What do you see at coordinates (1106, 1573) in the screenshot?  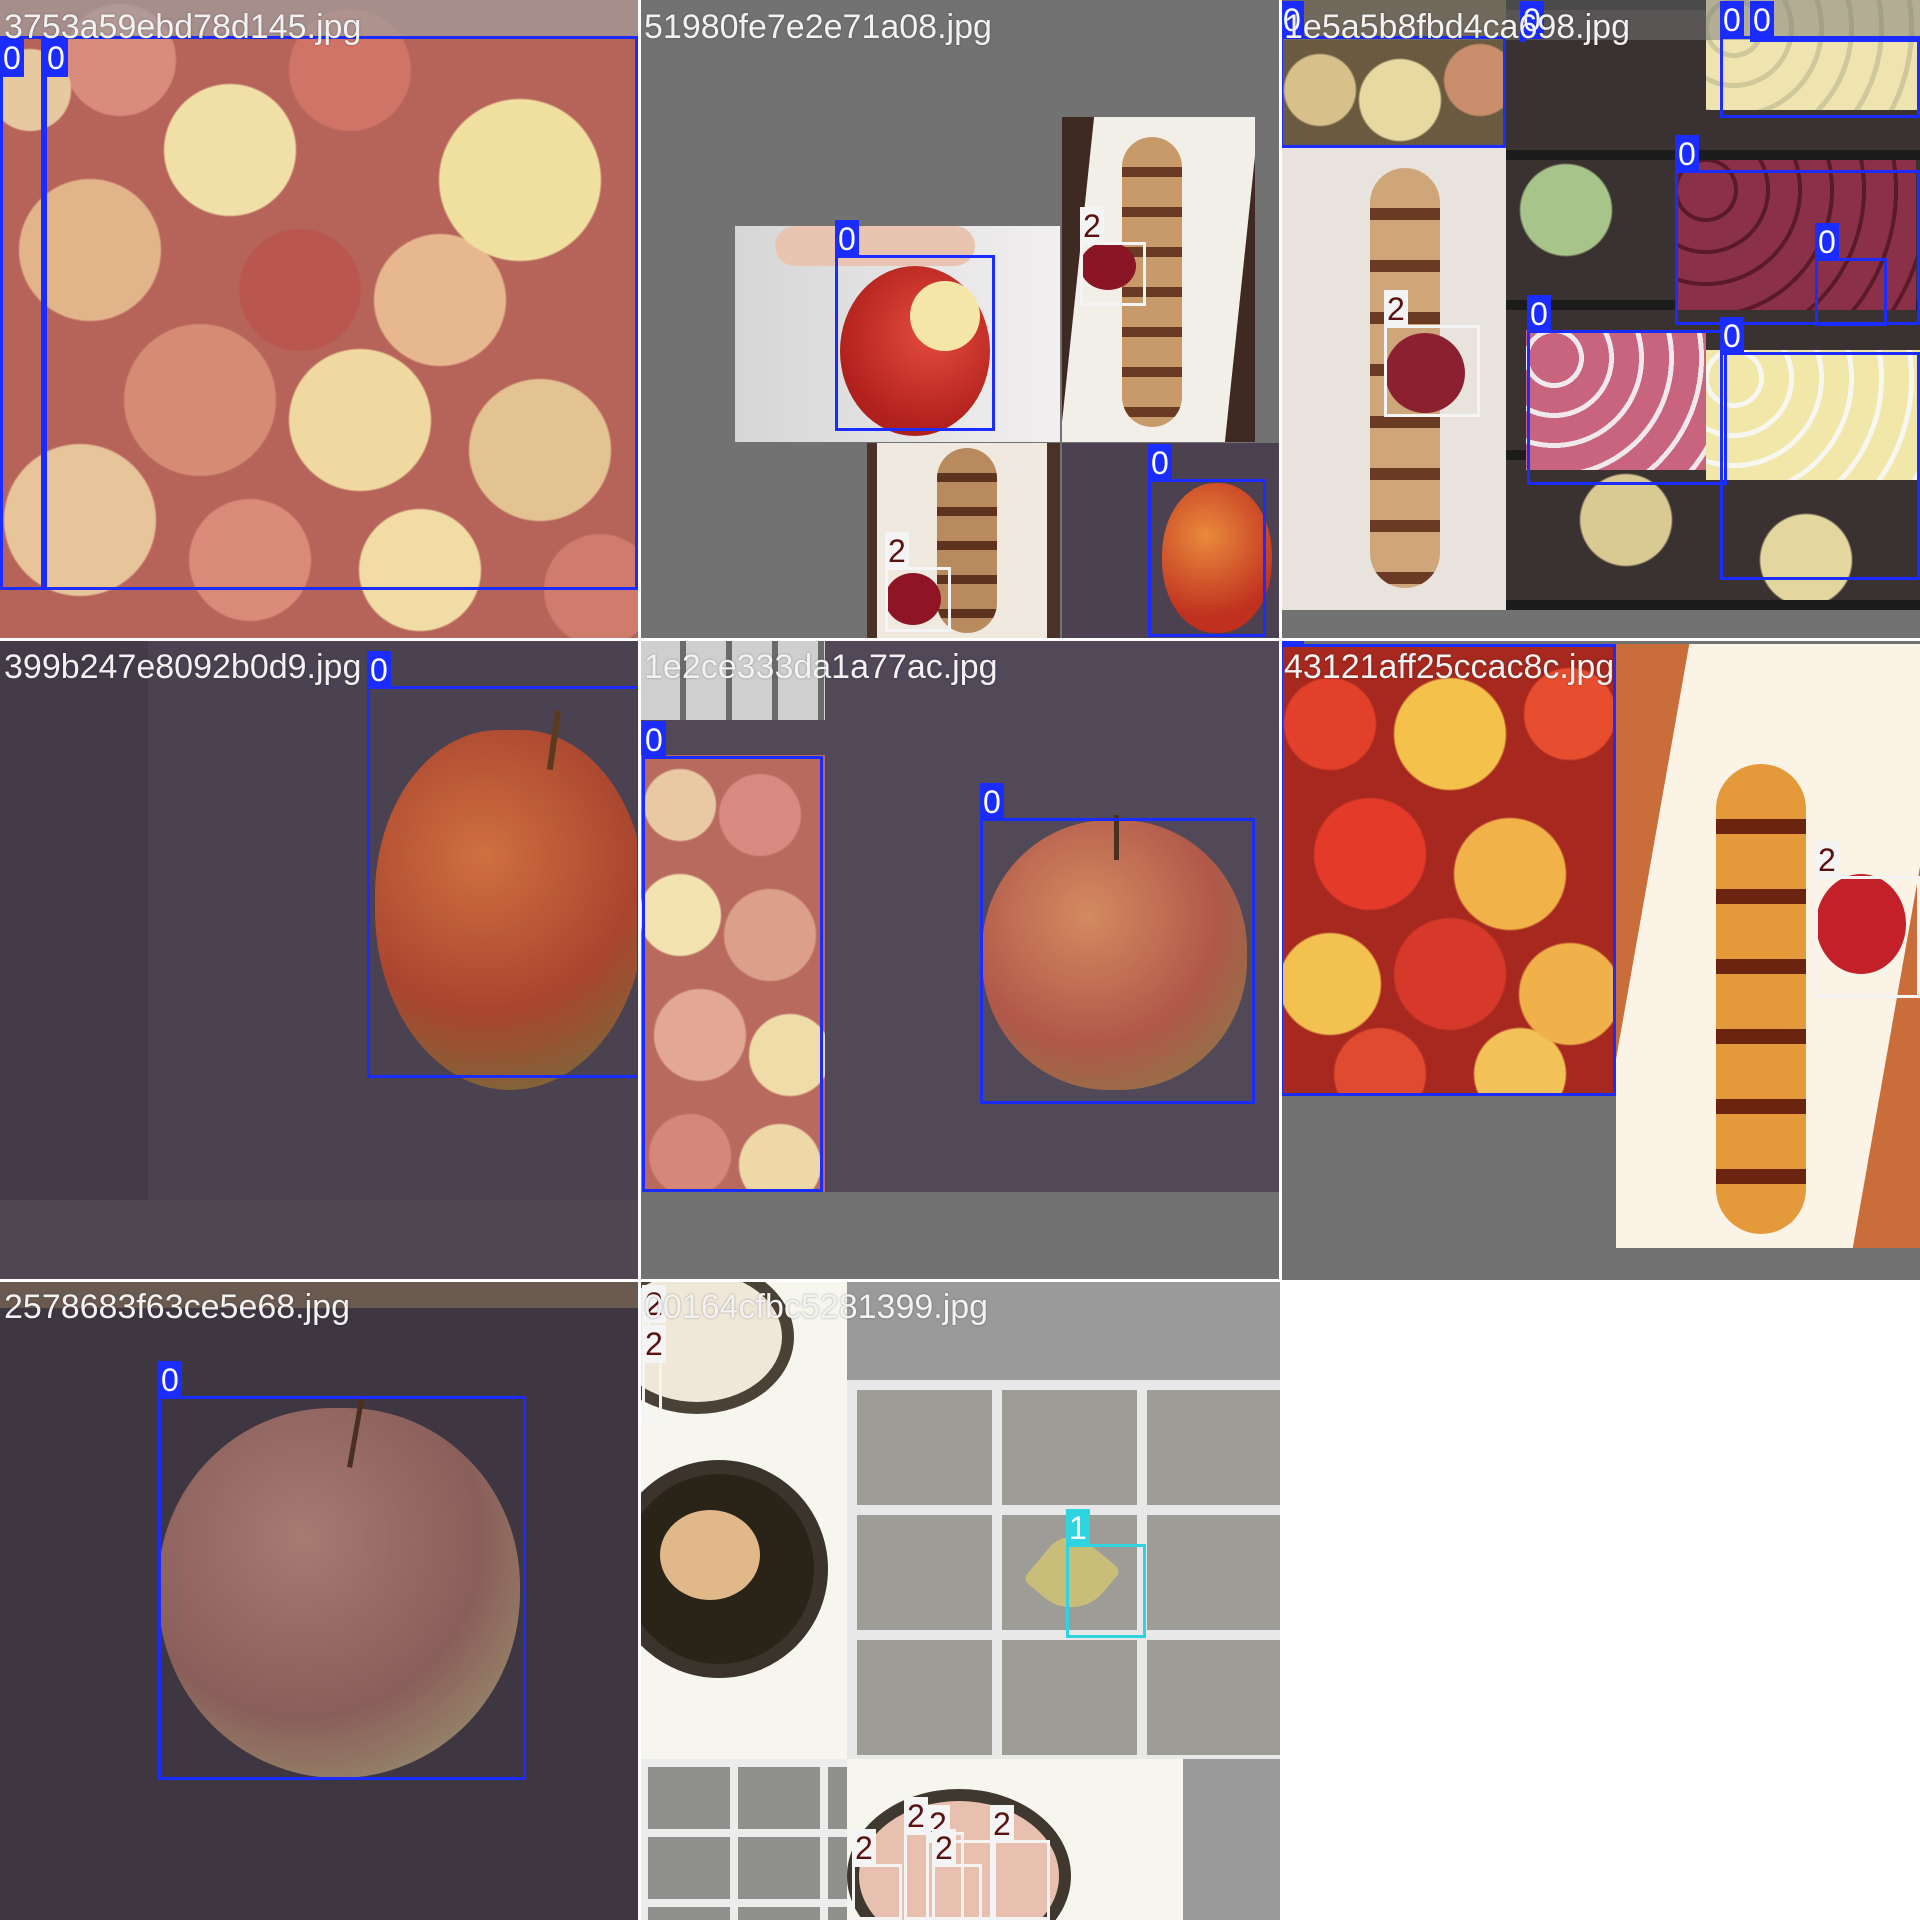 I see `banana-detection-box: 1` at bounding box center [1106, 1573].